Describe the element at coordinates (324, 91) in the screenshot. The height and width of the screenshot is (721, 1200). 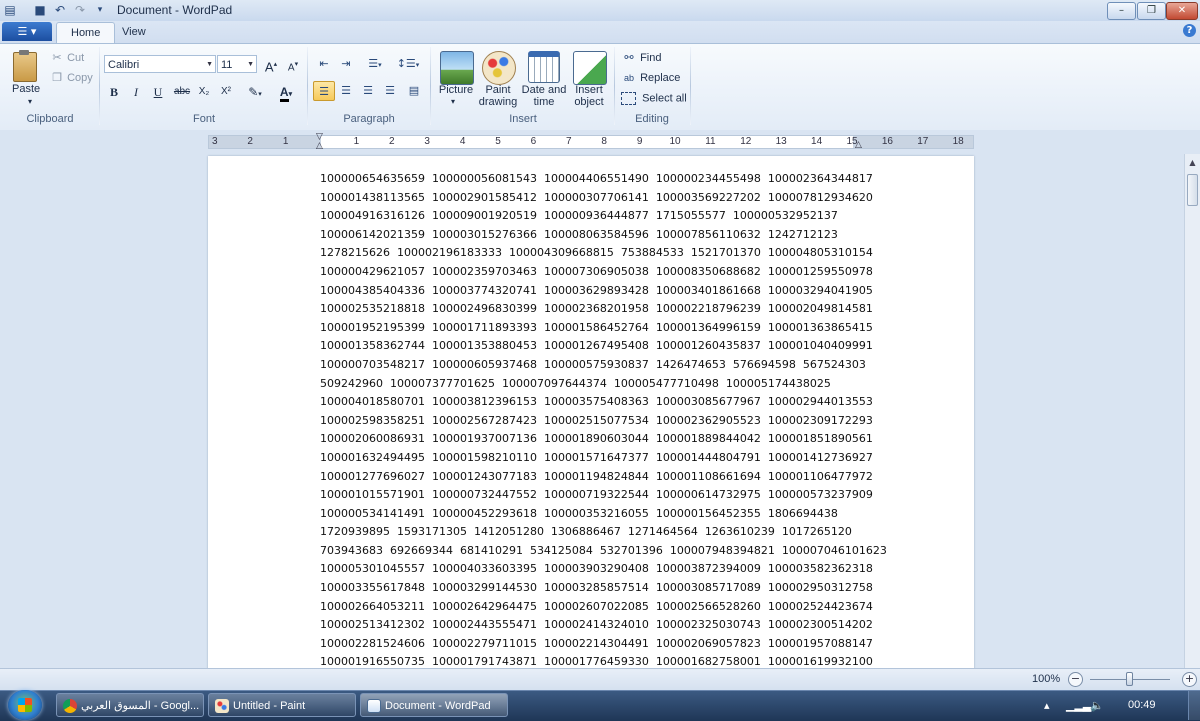
I see `align-left-button: ☰` at that location.